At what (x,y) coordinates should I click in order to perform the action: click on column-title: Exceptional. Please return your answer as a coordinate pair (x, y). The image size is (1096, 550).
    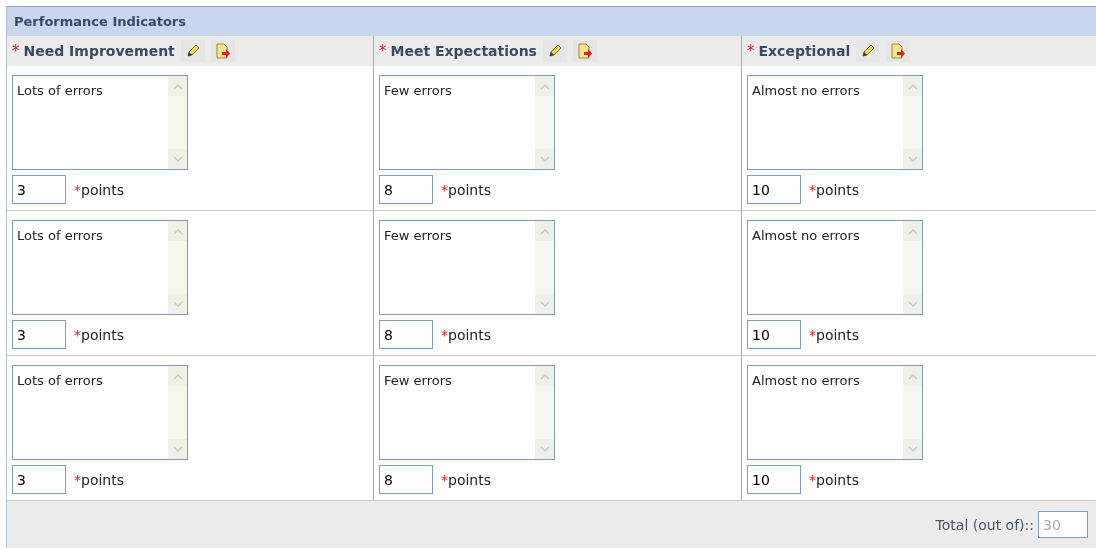
    Looking at the image, I should click on (804, 51).